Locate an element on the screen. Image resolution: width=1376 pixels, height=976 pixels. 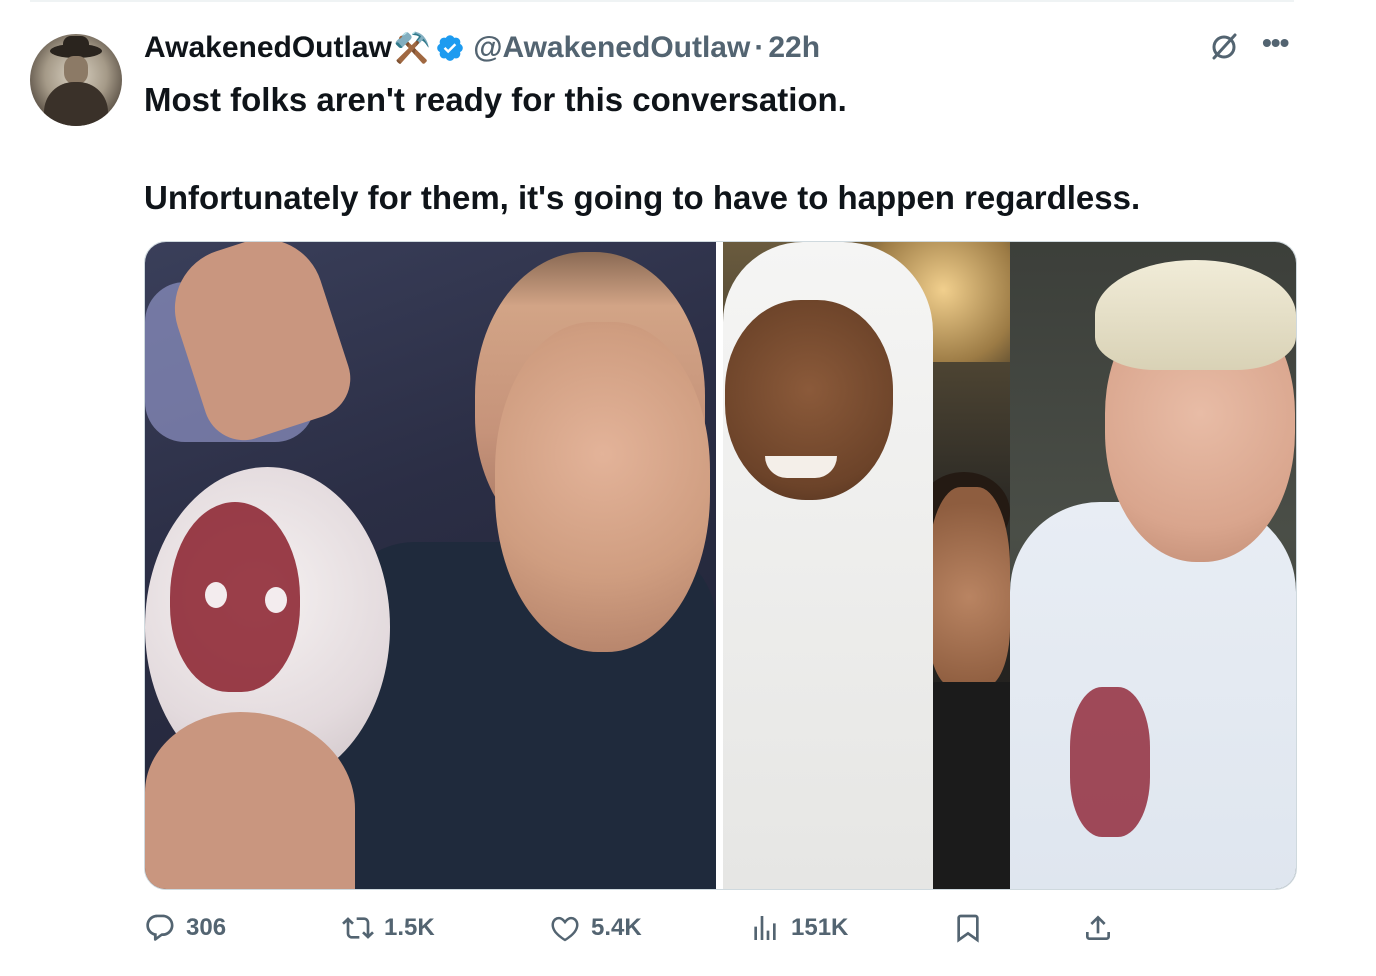
reply-icon is located at coordinates (160, 927).